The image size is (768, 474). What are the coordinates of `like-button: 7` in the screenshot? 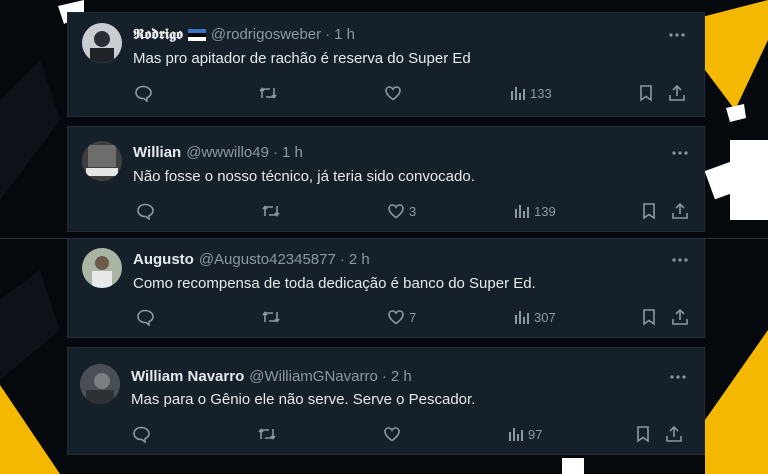 It's located at (401, 317).